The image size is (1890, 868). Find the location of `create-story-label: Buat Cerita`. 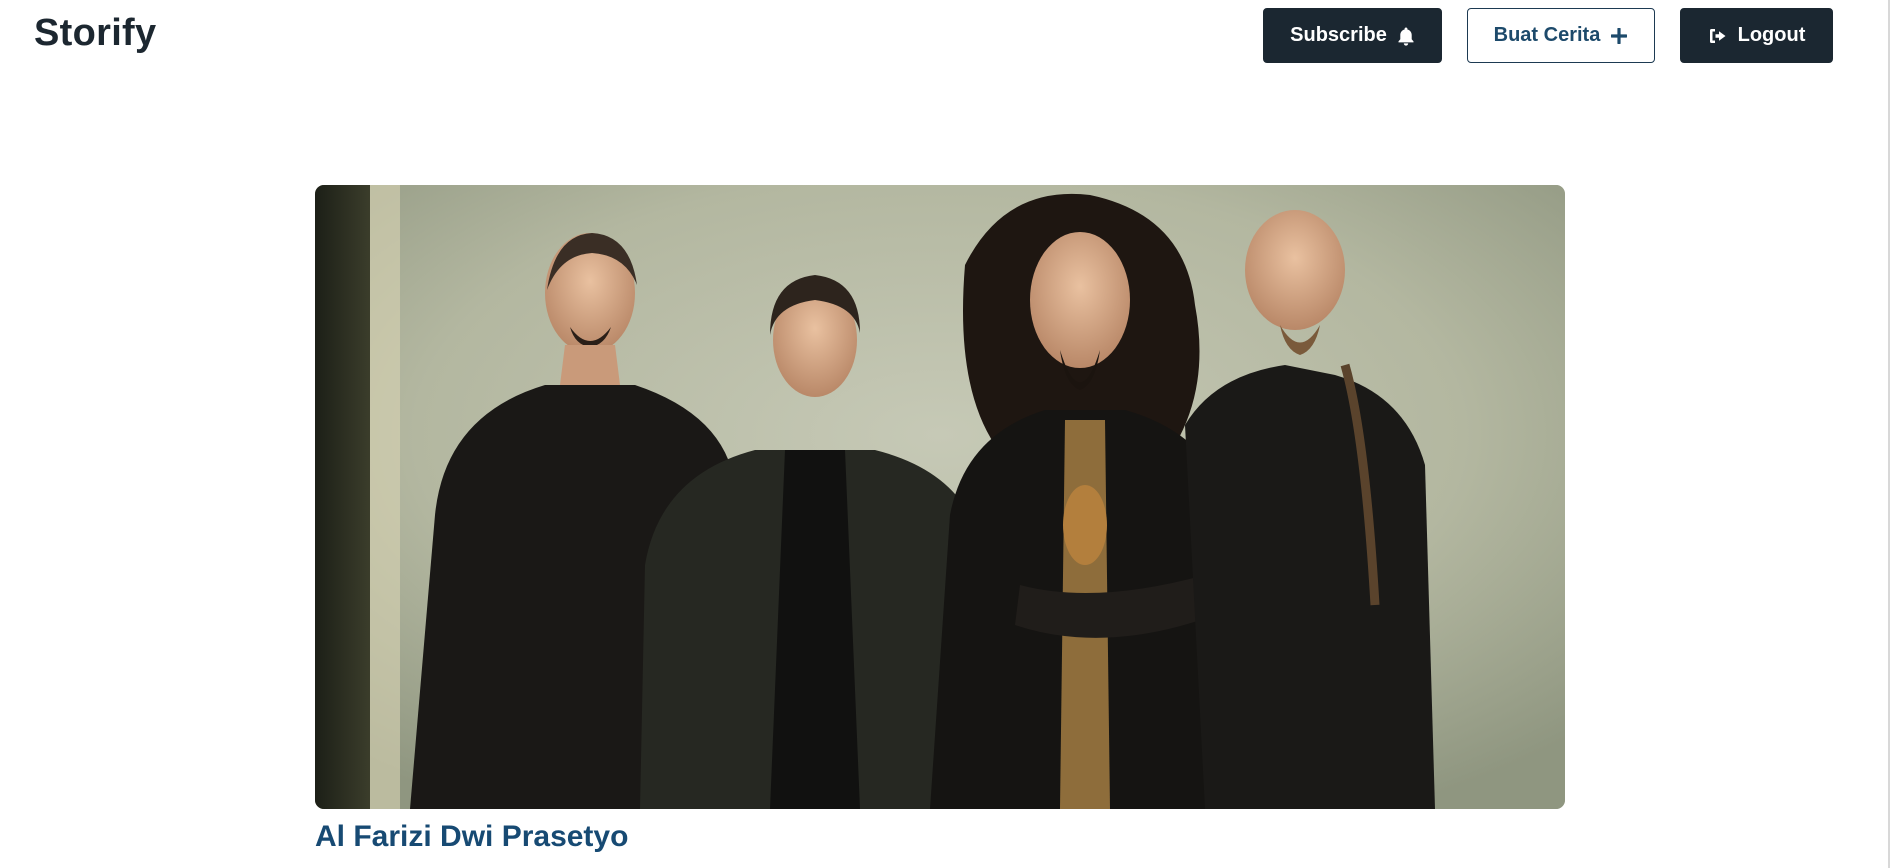

create-story-label: Buat Cerita is located at coordinates (1547, 35).